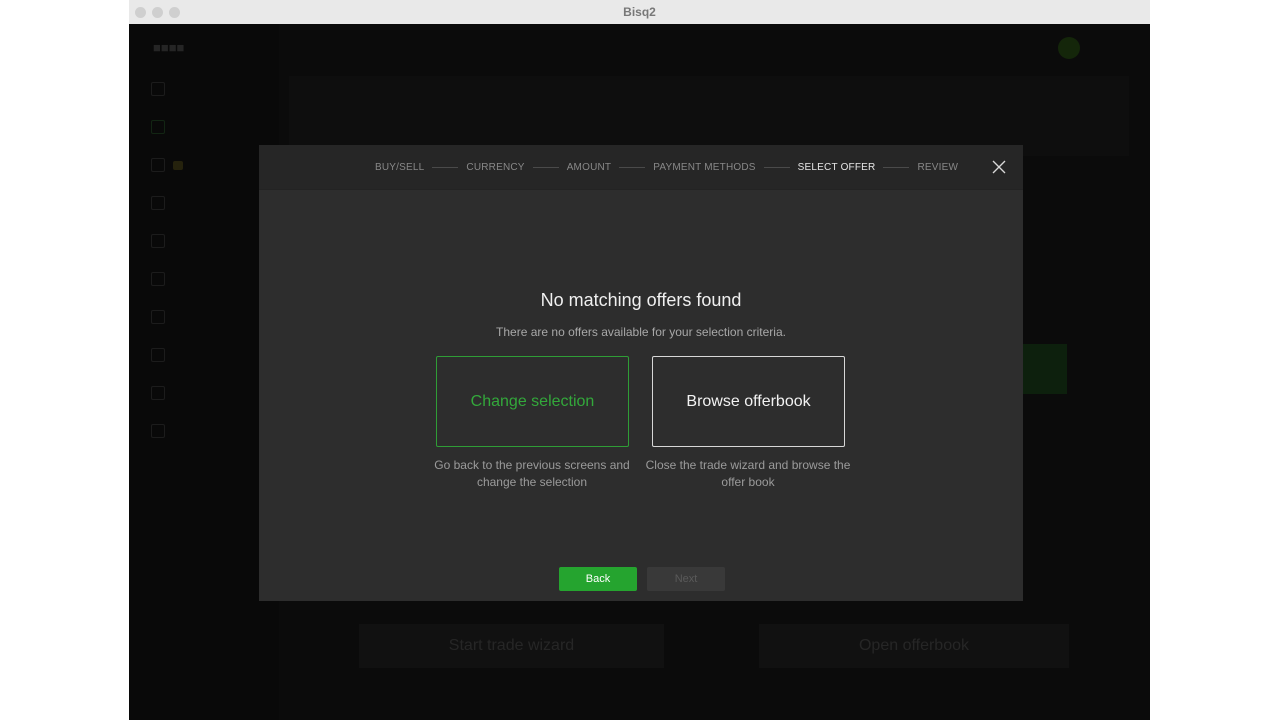 Image resolution: width=1280 pixels, height=720 pixels. I want to click on window-title: Bisq2, so click(639, 12).